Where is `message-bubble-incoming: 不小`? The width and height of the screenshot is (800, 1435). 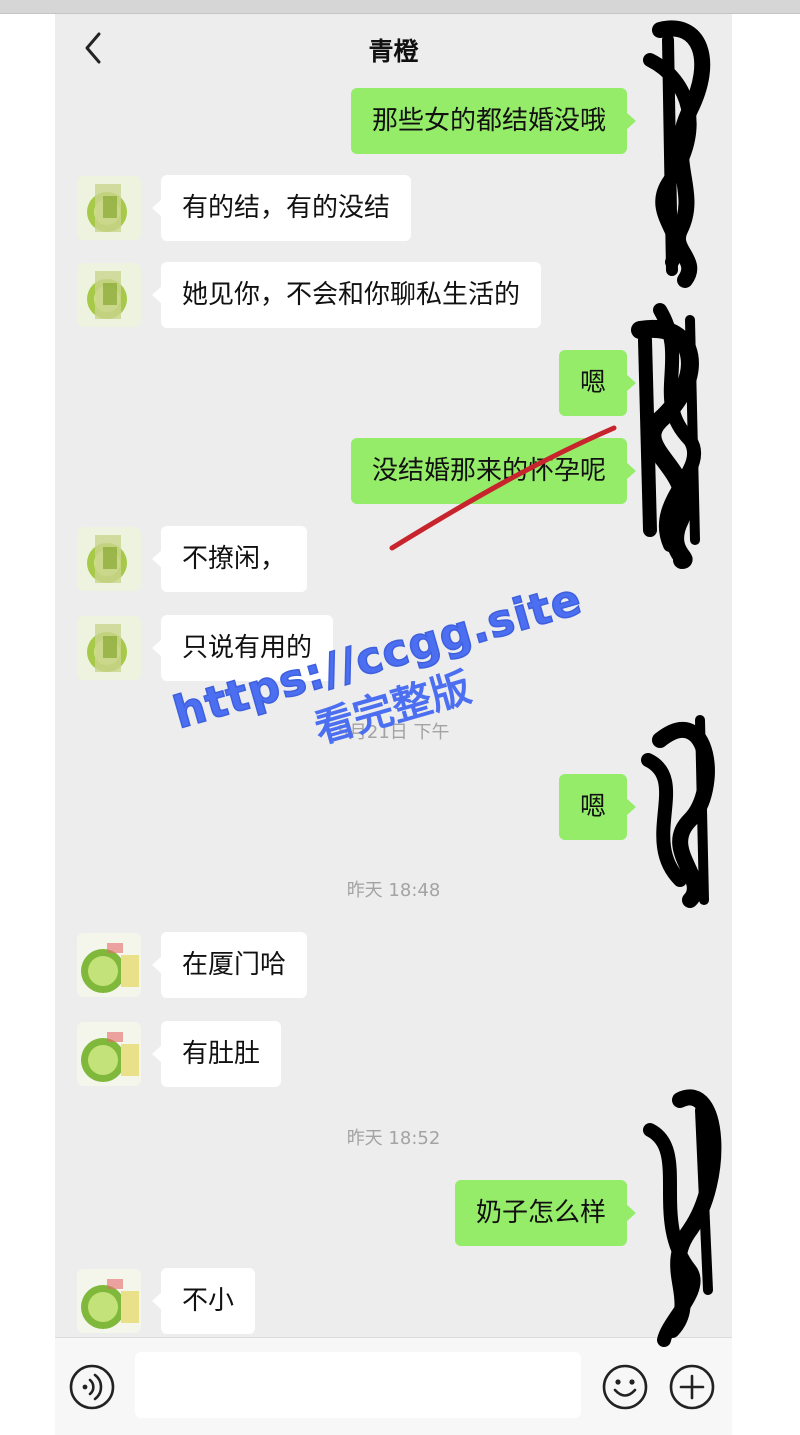 message-bubble-incoming: 不小 is located at coordinates (203, 1301).